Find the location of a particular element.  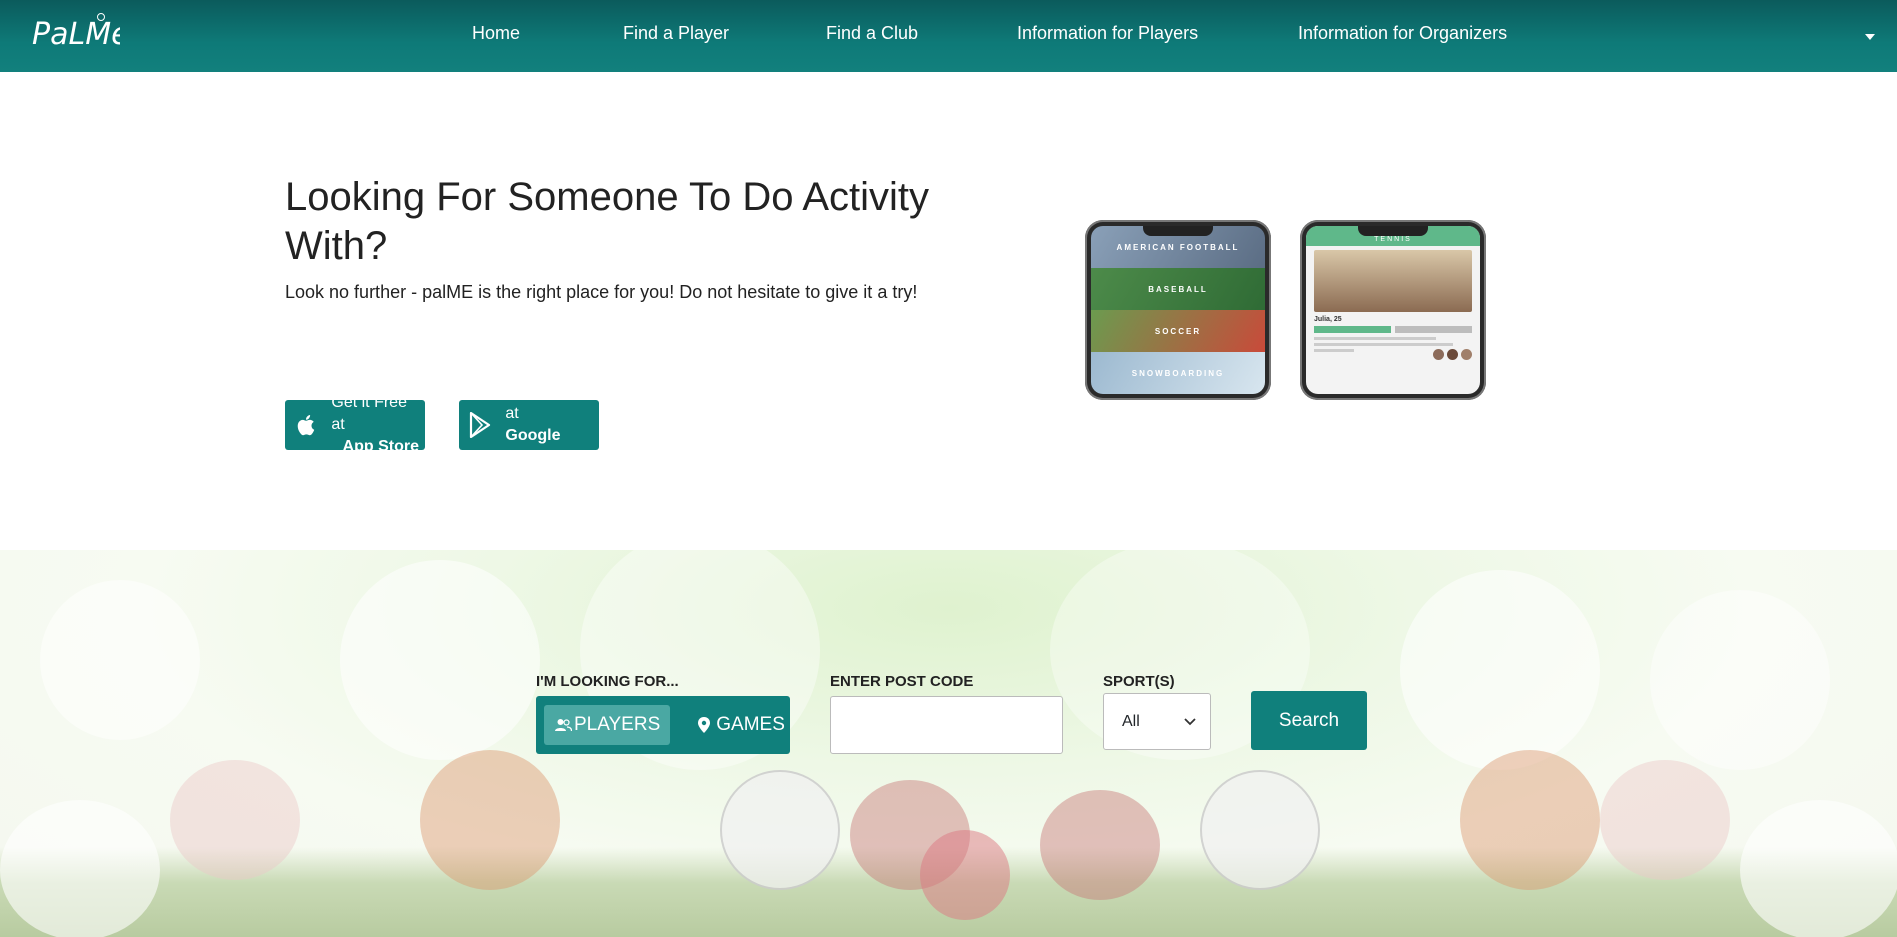

postcode-label: ENTER POST CODE is located at coordinates (902, 681).